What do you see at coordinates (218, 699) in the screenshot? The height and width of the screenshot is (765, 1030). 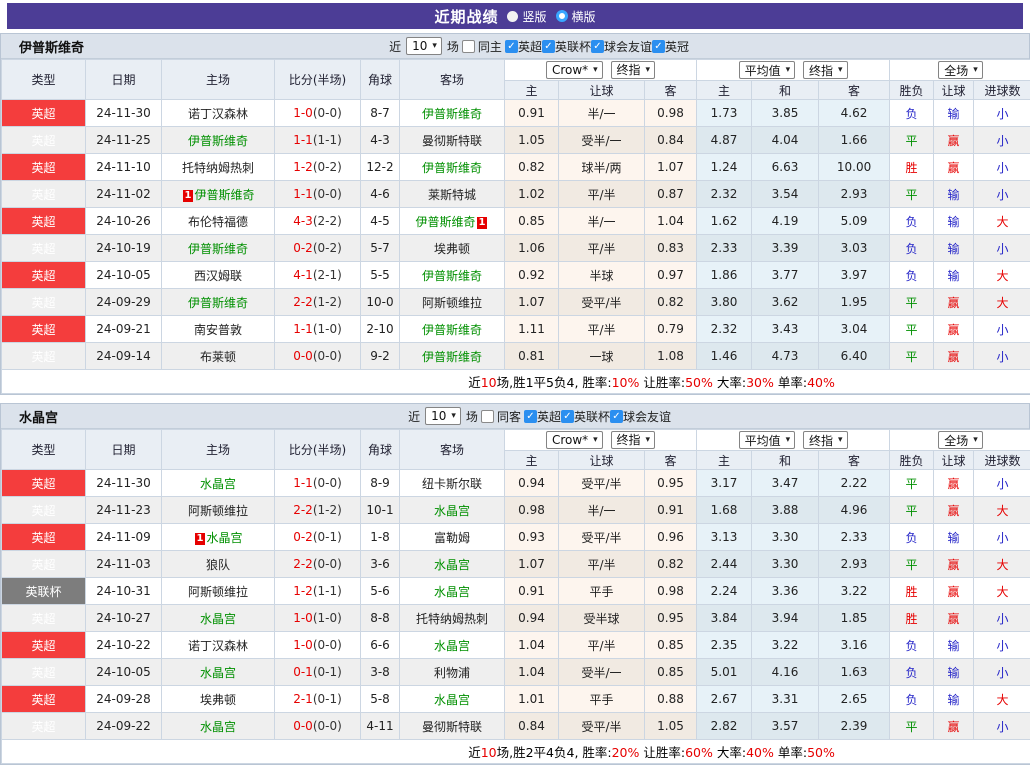 I see `home-team: 埃弗顿` at bounding box center [218, 699].